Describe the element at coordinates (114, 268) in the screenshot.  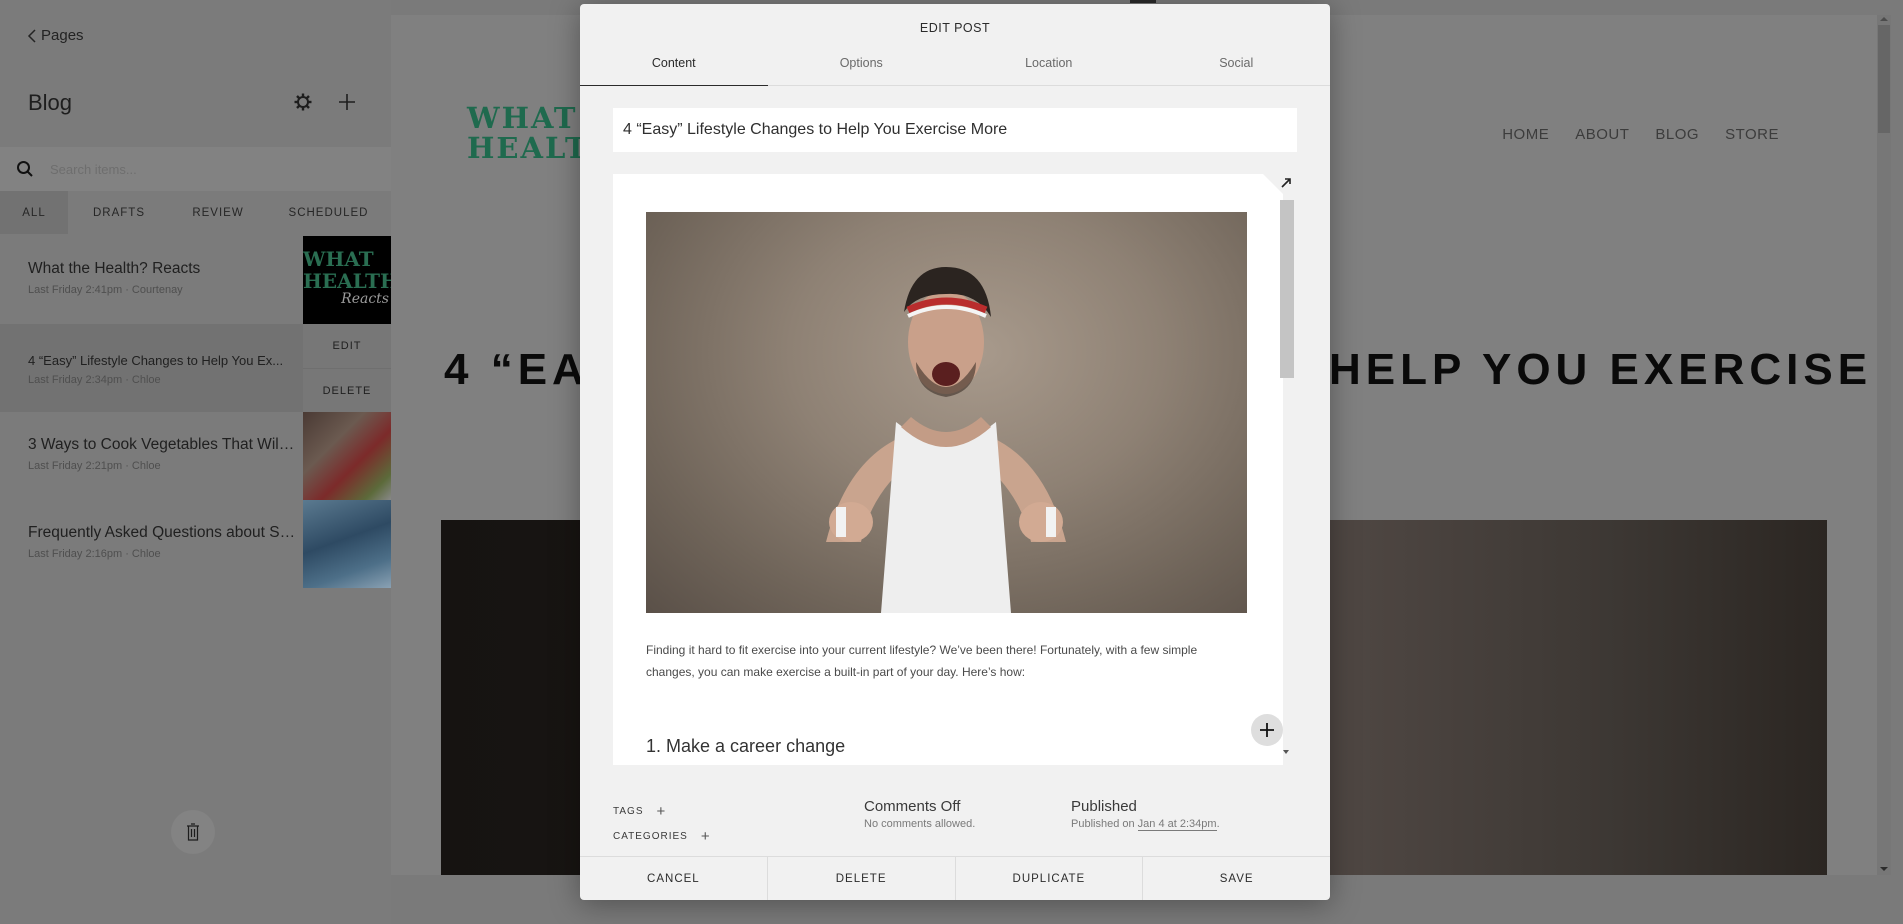
I see `post-title: What the Health? Reacts` at that location.